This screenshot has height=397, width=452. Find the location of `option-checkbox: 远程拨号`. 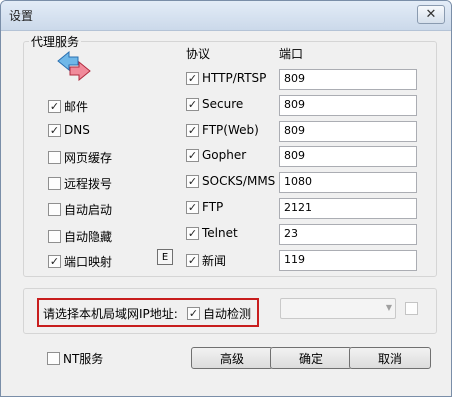

option-checkbox: 远程拨号 is located at coordinates (80, 183).